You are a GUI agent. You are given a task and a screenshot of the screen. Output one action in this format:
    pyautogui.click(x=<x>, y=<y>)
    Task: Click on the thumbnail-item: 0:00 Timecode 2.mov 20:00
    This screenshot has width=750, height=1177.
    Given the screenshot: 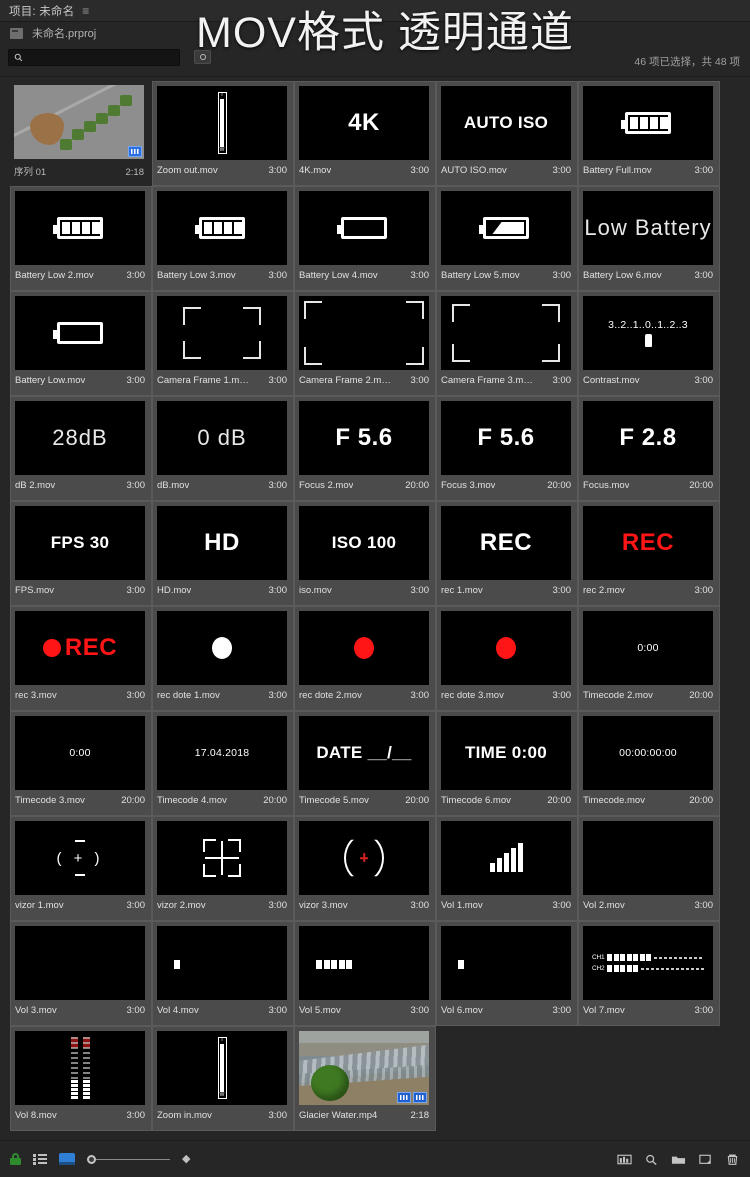 What is the action you would take?
    pyautogui.click(x=649, y=658)
    